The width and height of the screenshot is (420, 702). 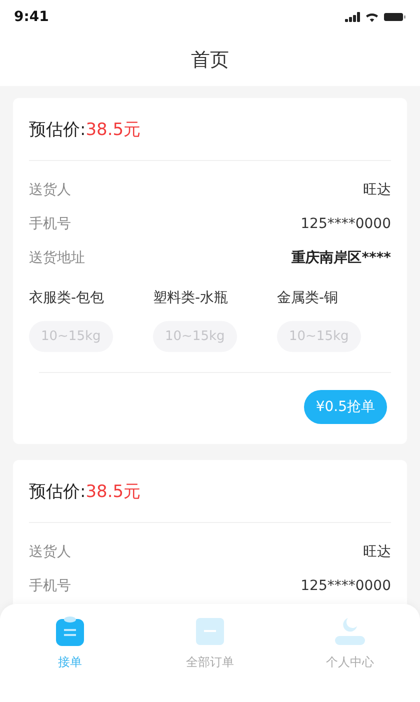 What do you see at coordinates (350, 631) in the screenshot?
I see `person-icon` at bounding box center [350, 631].